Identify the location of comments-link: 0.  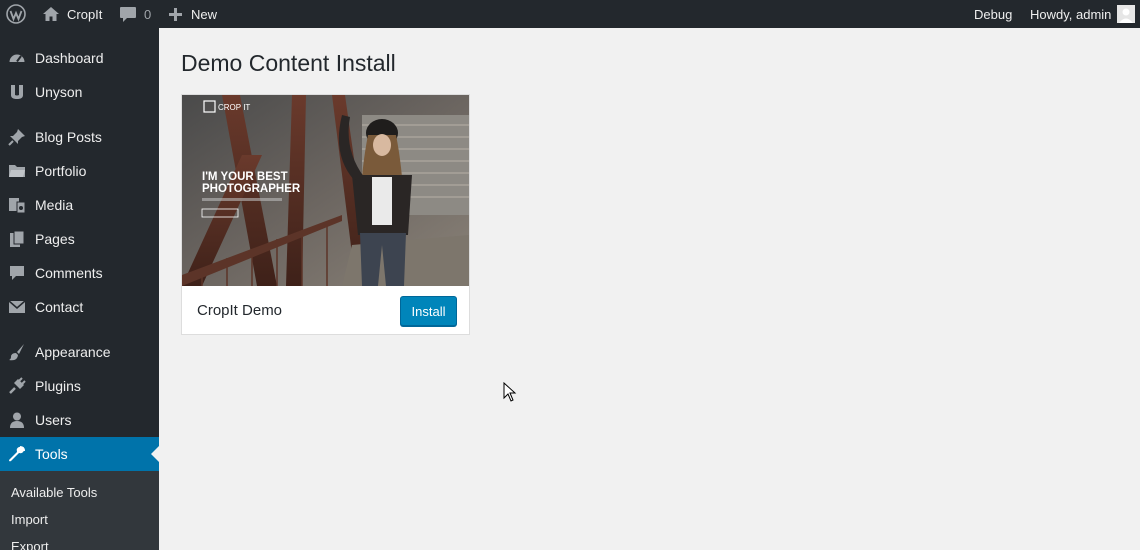
(135, 14).